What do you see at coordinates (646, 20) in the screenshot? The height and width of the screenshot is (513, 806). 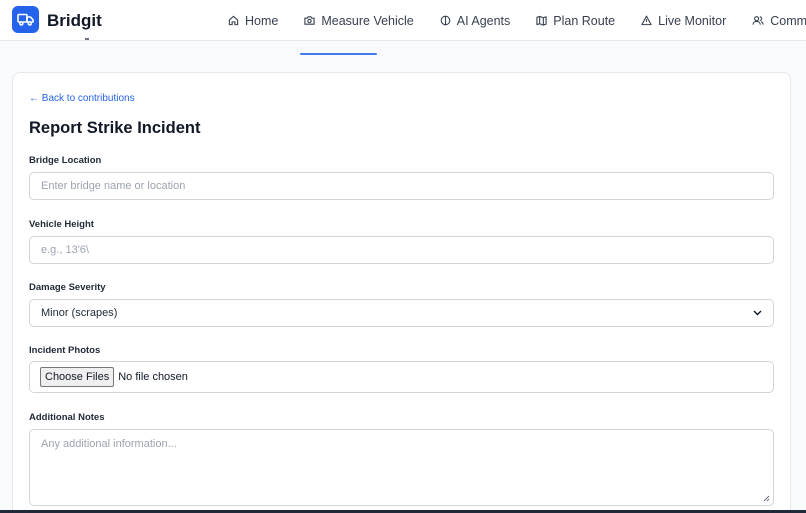 I see `warning-icon` at bounding box center [646, 20].